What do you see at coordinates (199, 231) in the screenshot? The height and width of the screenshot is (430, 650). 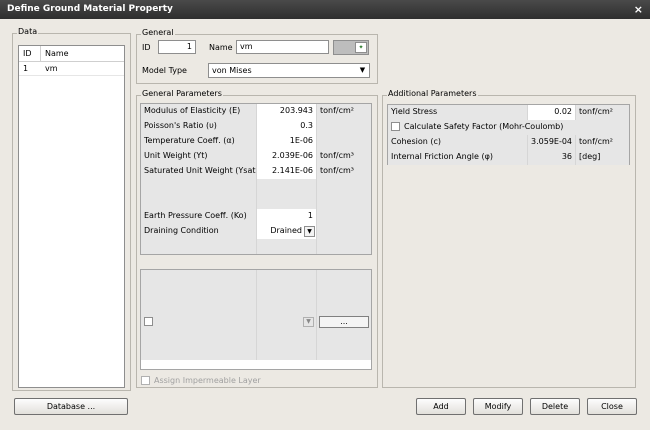 I see `drain-label: Draining Condition` at bounding box center [199, 231].